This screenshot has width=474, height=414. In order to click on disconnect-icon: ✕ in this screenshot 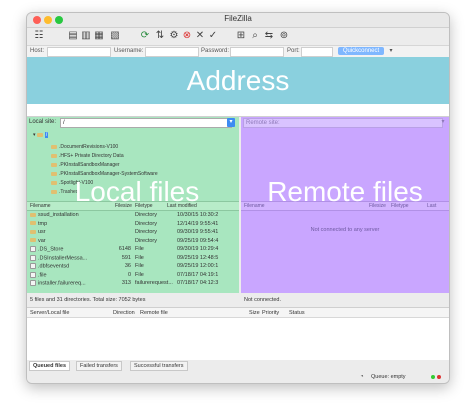, I will do `click(200, 36)`.